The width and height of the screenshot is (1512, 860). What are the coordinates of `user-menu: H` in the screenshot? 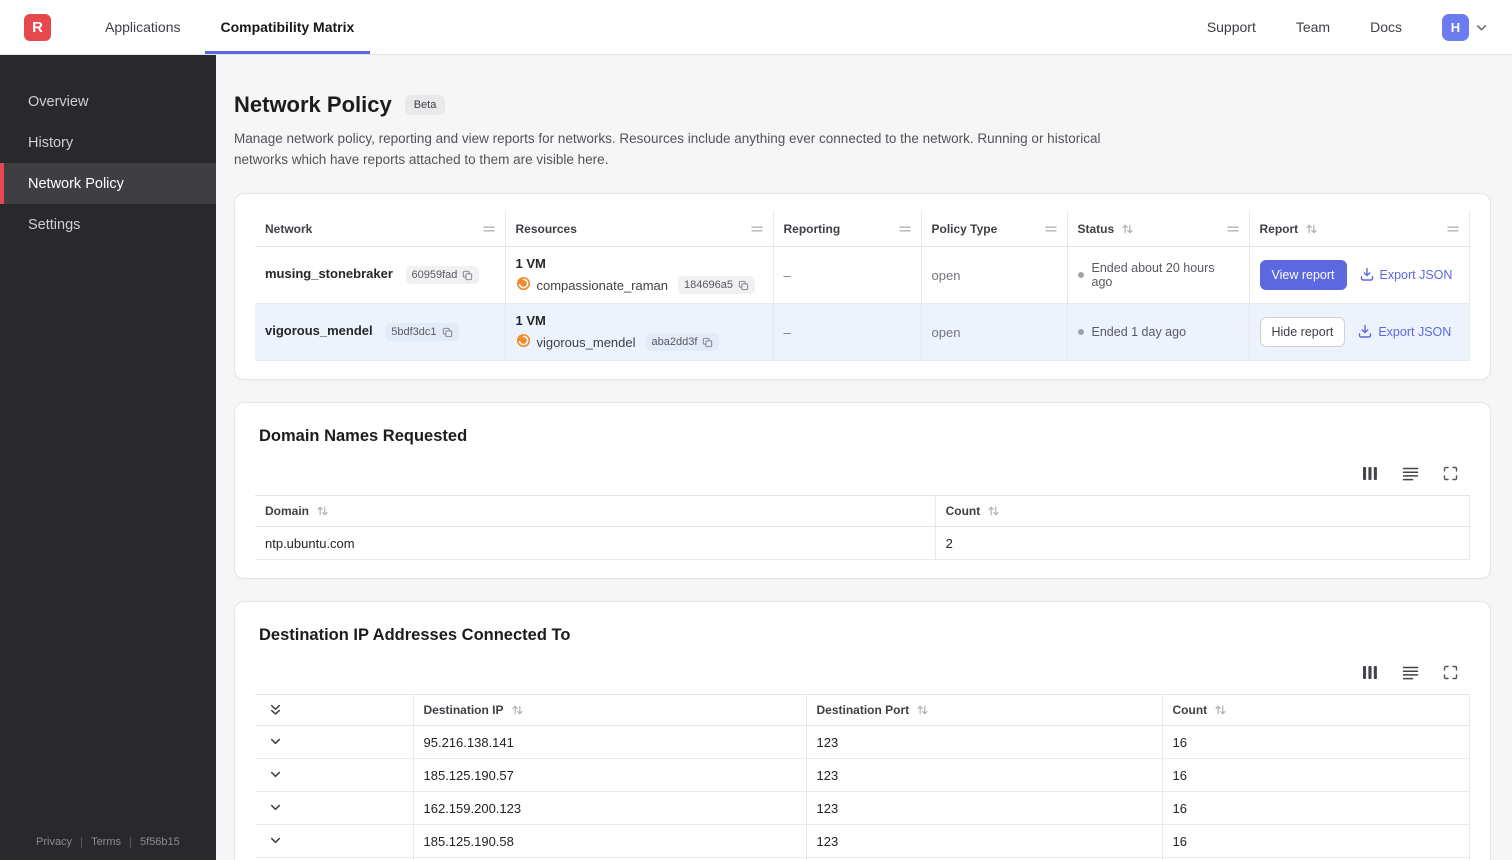 It's located at (1465, 27).